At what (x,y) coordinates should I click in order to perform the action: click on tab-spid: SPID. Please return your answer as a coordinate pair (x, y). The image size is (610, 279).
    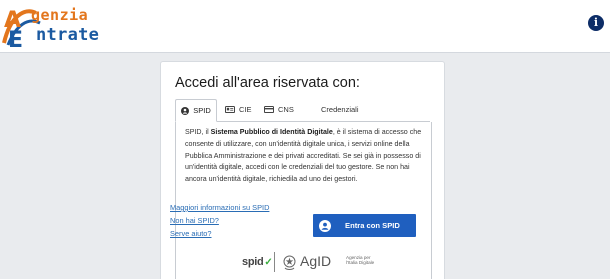
    Looking at the image, I should click on (196, 110).